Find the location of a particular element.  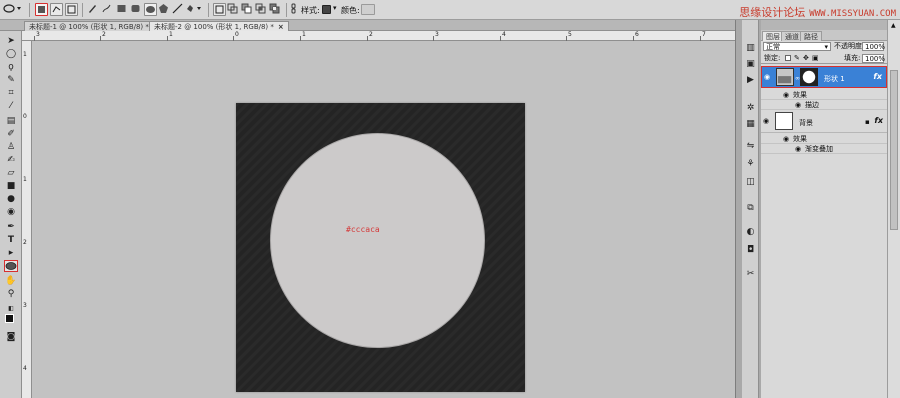

pen-tool-icon: ✒ is located at coordinates (11, 227).